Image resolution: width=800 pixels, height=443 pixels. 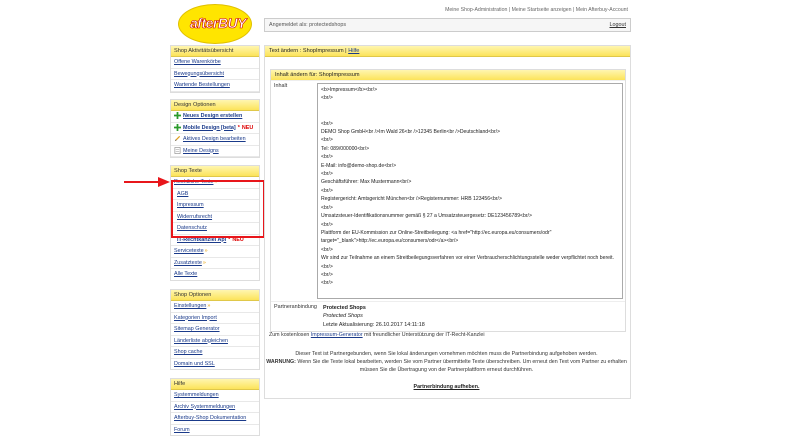 I want to click on shop-options-box-title: Shop Optionen, so click(x=215, y=295).